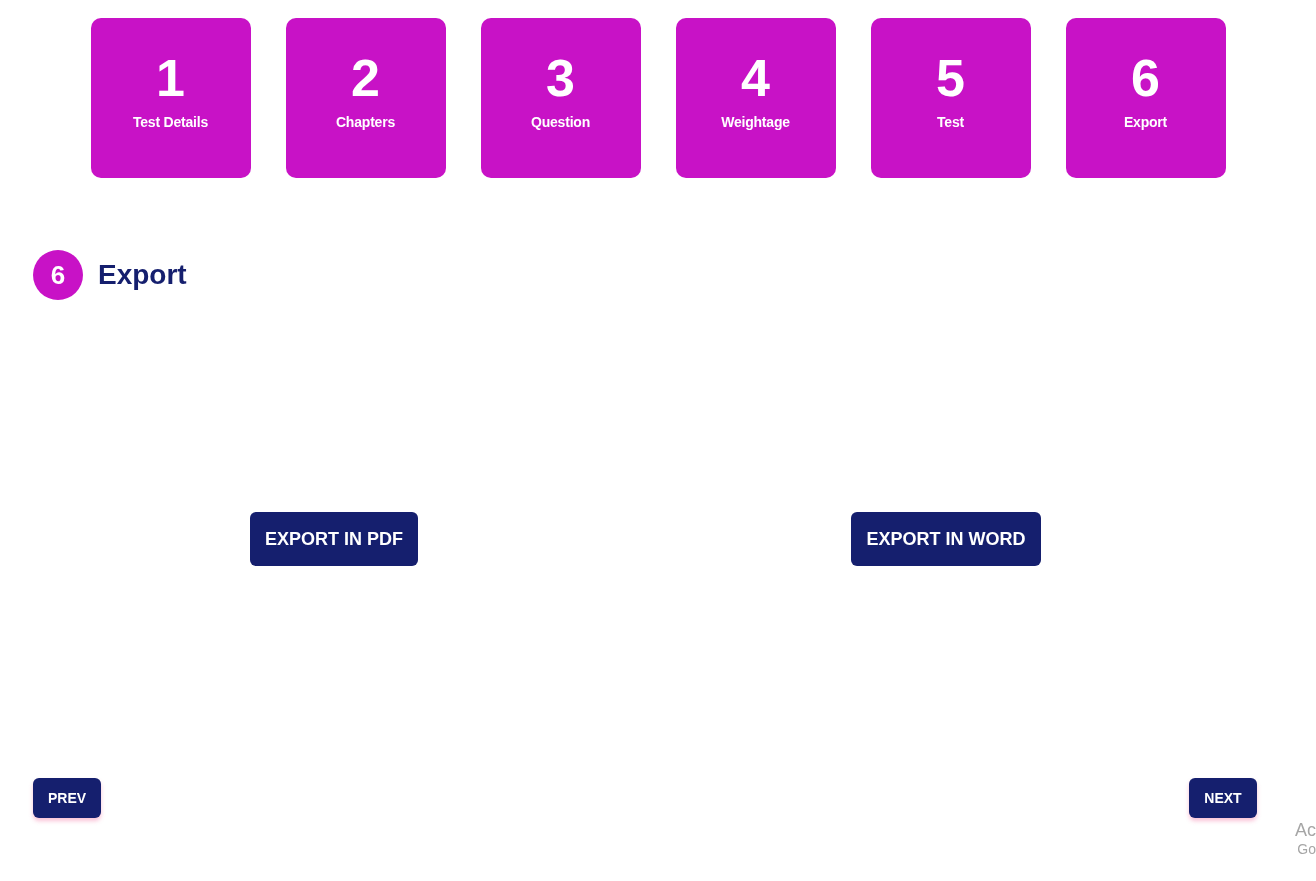 Image resolution: width=1316 pixels, height=881 pixels. I want to click on export-word-button: EXPORT IN WORD, so click(946, 539).